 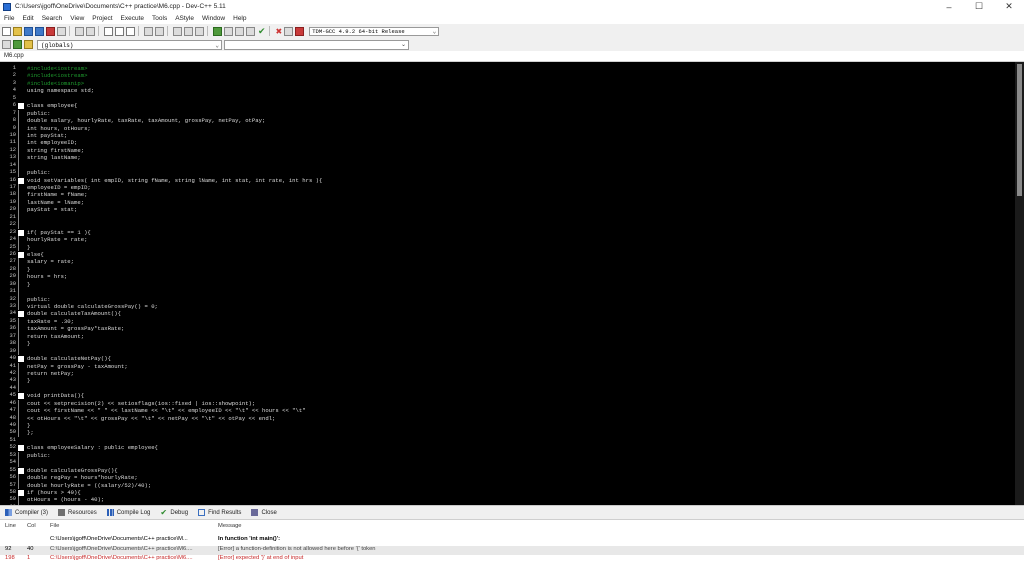 What do you see at coordinates (513, 98) in the screenshot?
I see `code-line: 5` at bounding box center [513, 98].